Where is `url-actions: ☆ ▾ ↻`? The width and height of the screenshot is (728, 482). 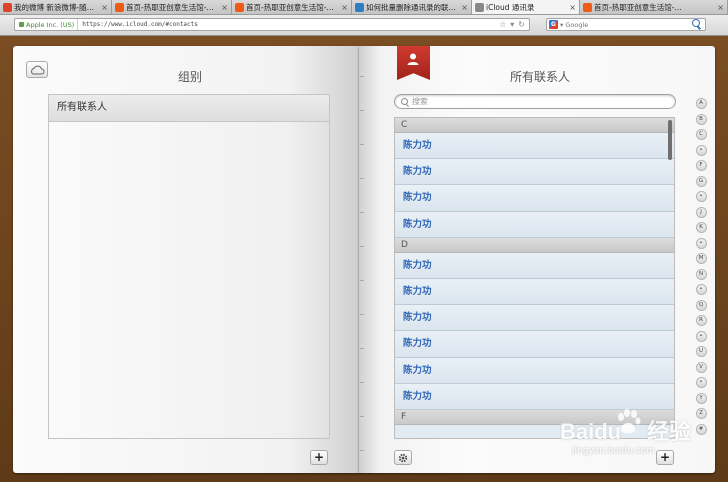
url-actions: ☆ ▾ ↻ is located at coordinates (512, 24).